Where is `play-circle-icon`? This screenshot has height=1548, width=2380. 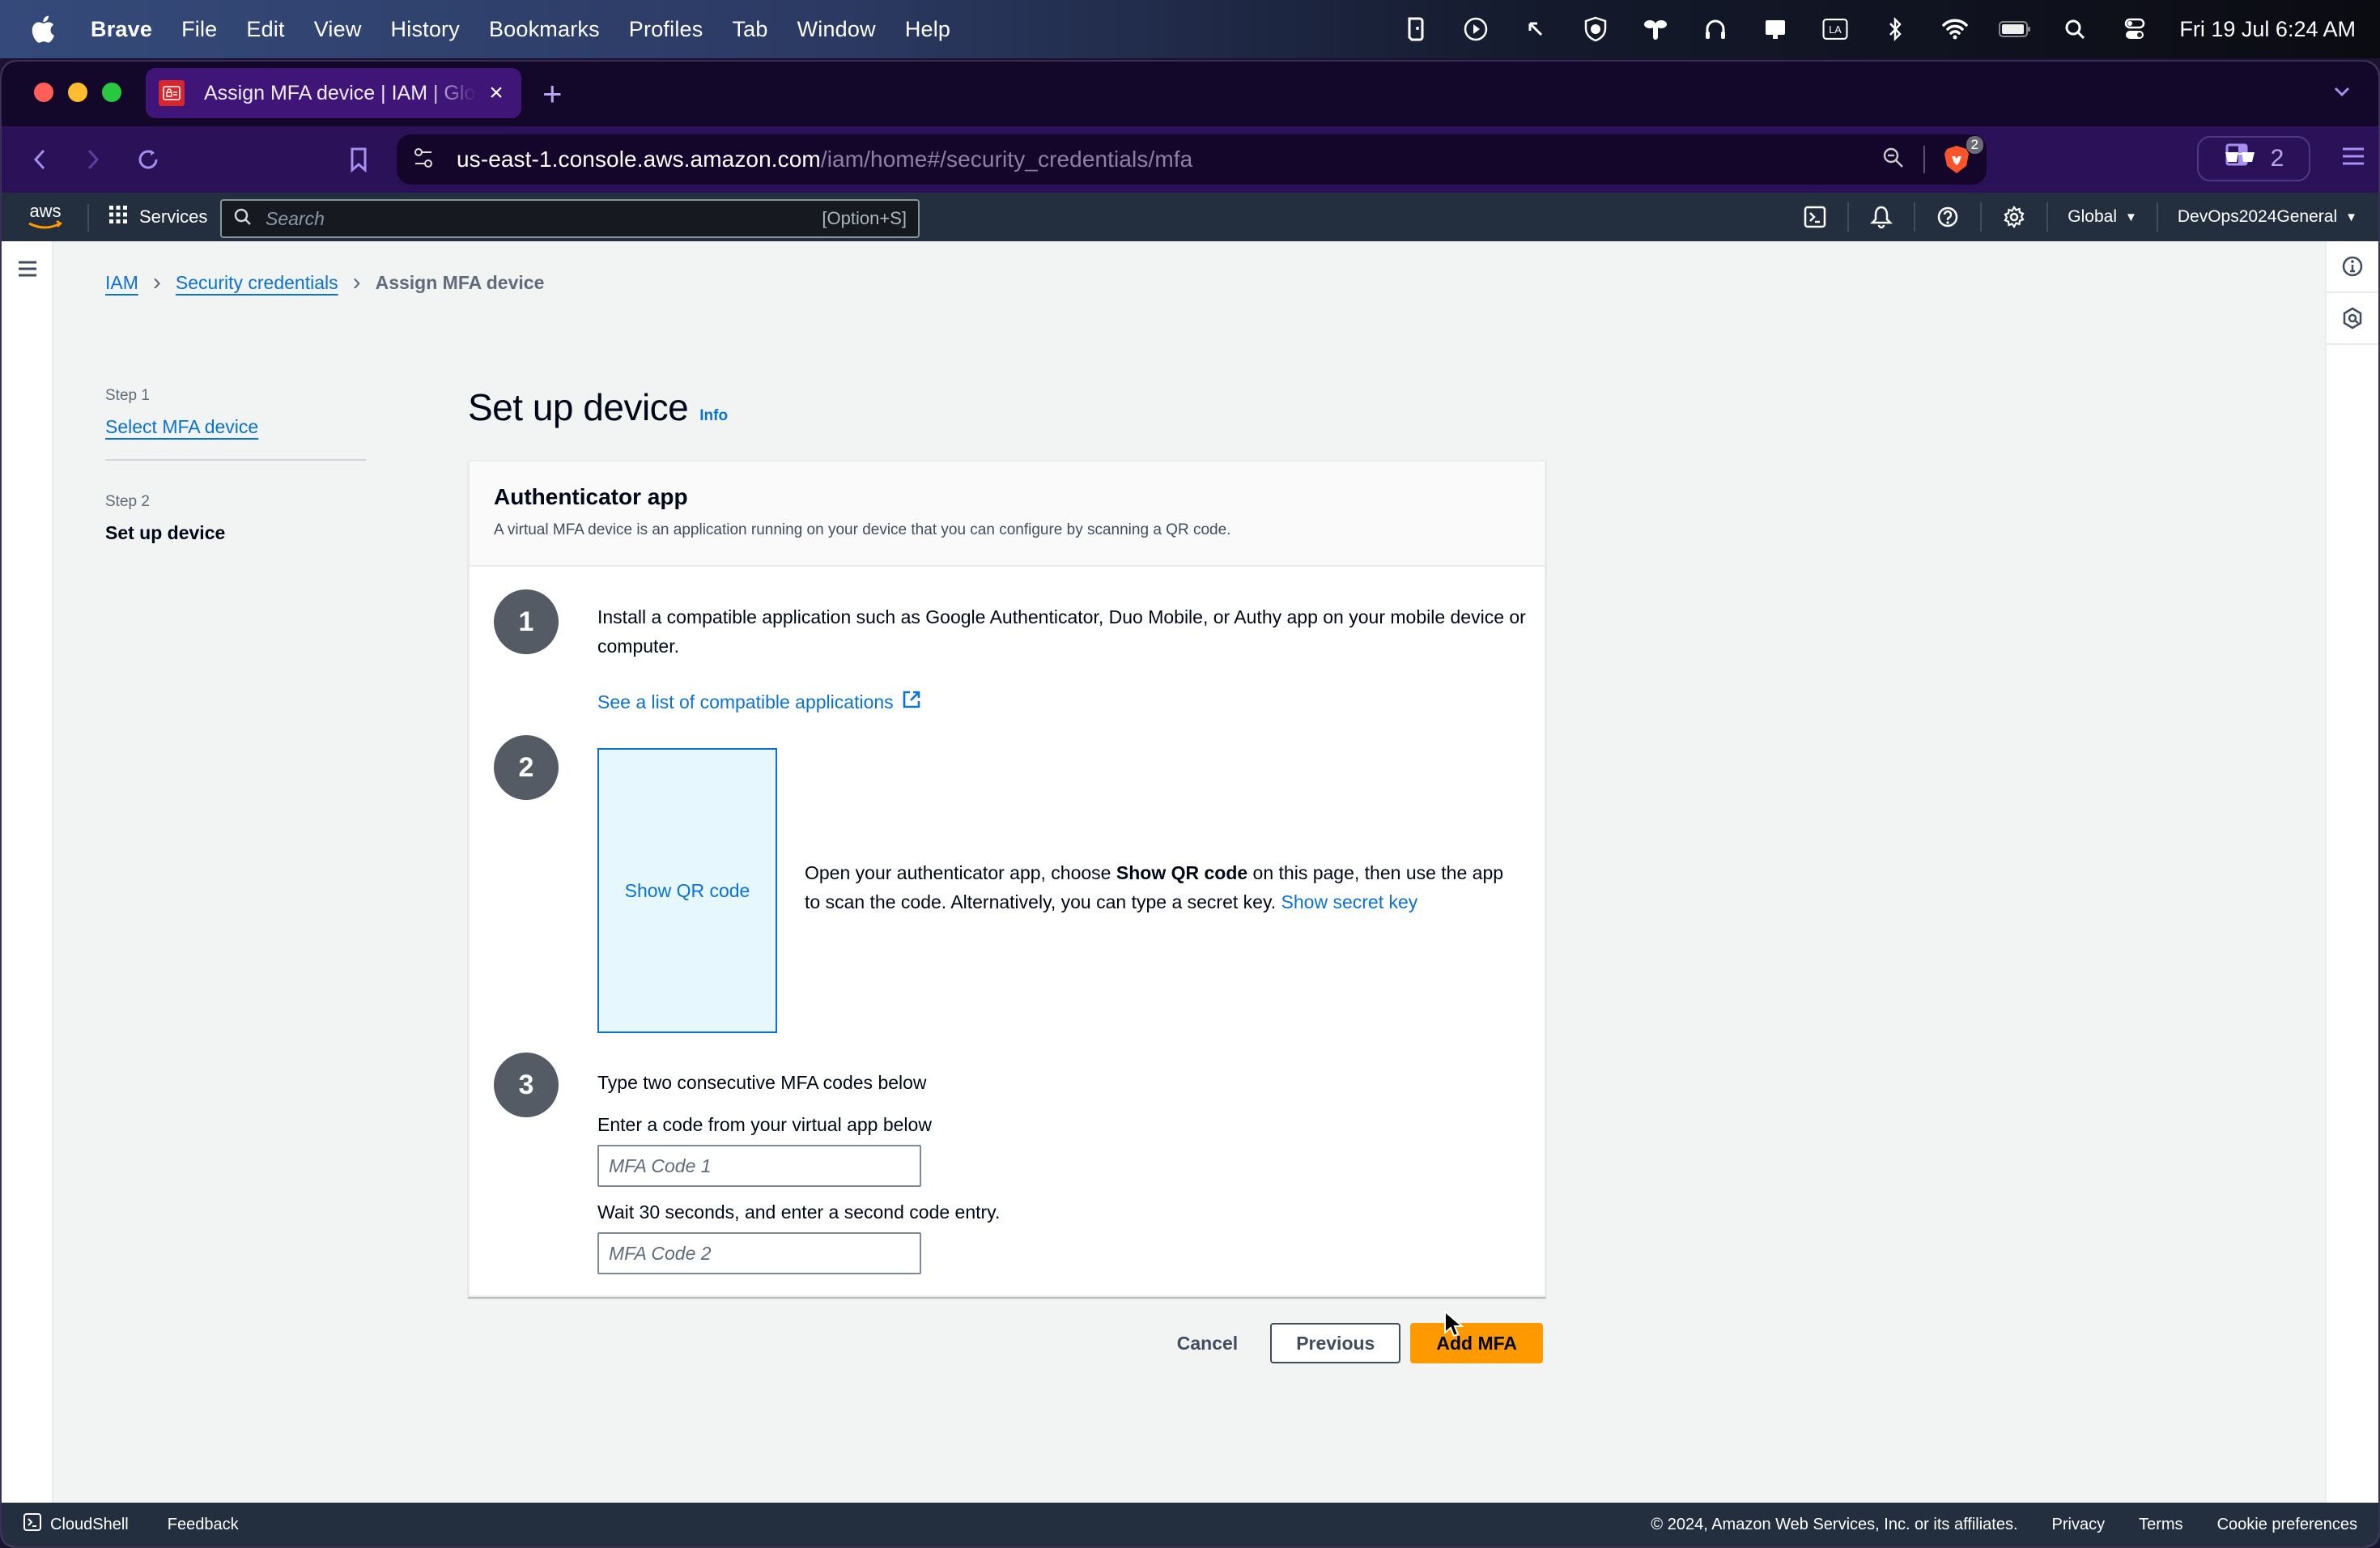
play-circle-icon is located at coordinates (1476, 29).